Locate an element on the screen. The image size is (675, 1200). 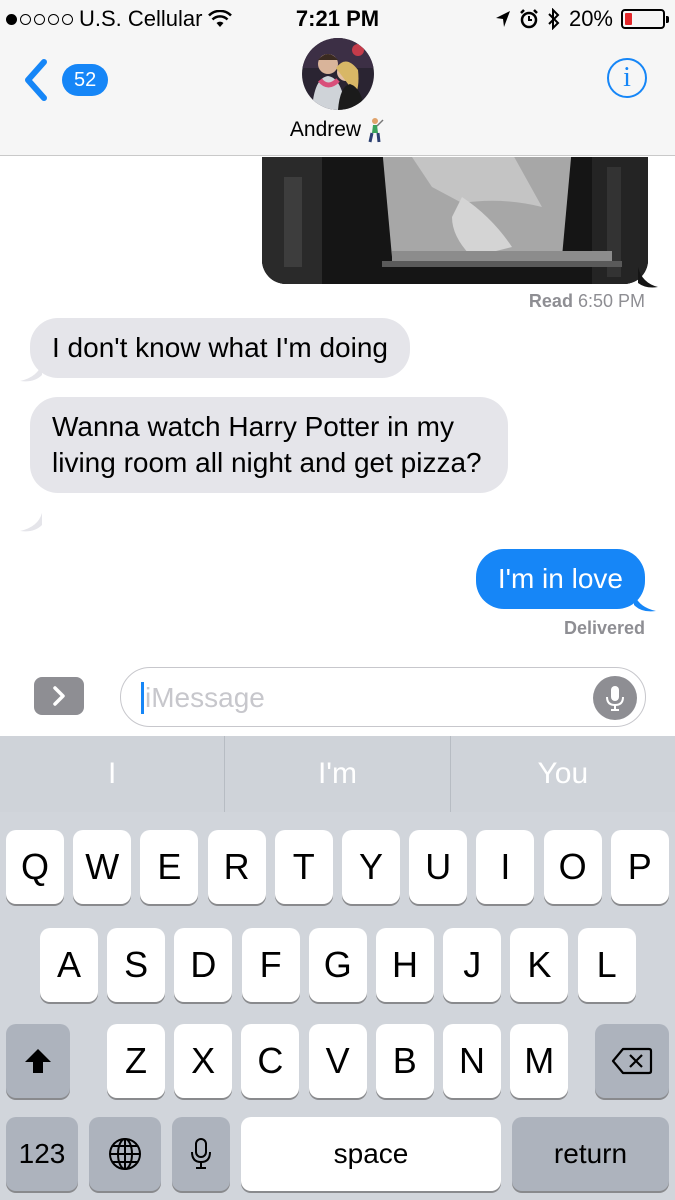
photo-thumbnail is located at coordinates (455, 220).